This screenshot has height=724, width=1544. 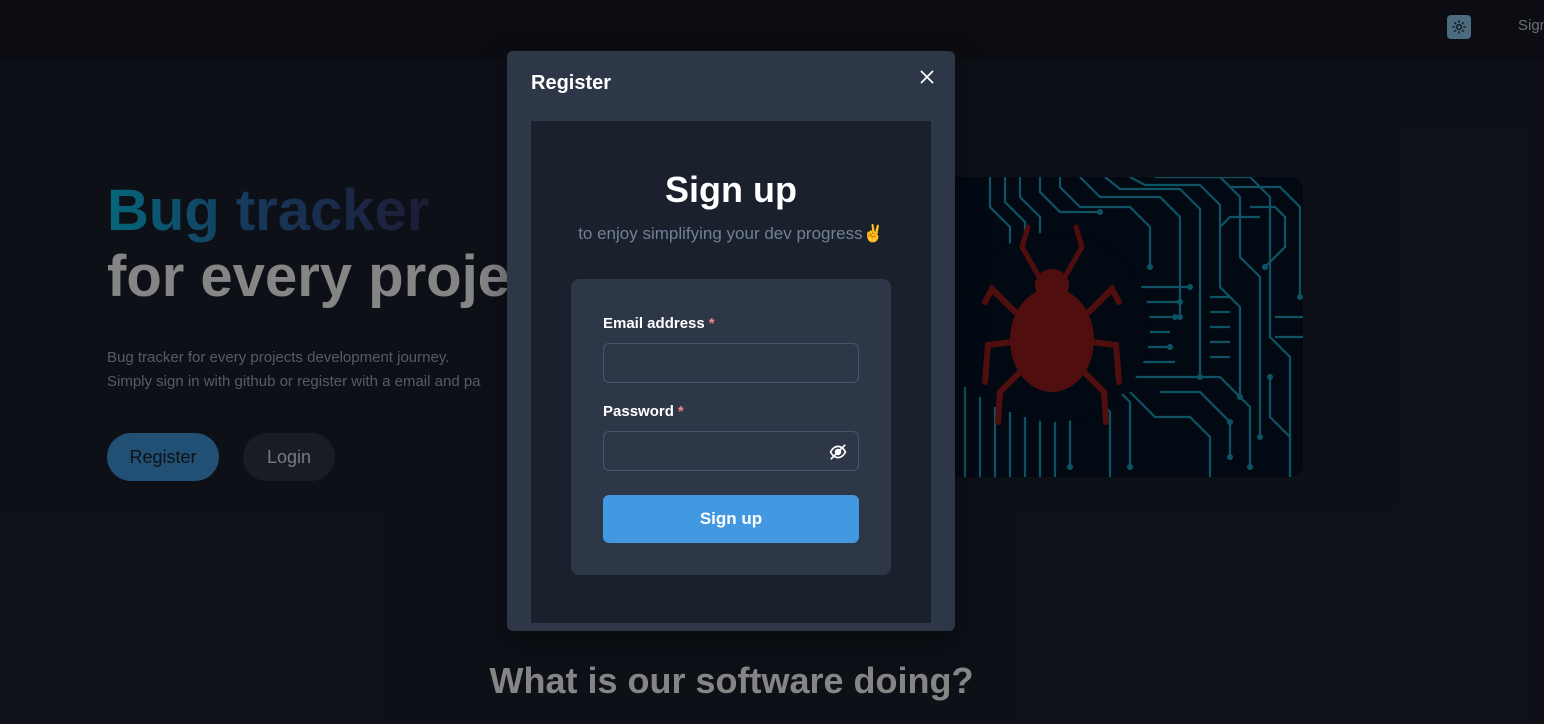 What do you see at coordinates (654, 323) in the screenshot?
I see `email-label-text: Email address` at bounding box center [654, 323].